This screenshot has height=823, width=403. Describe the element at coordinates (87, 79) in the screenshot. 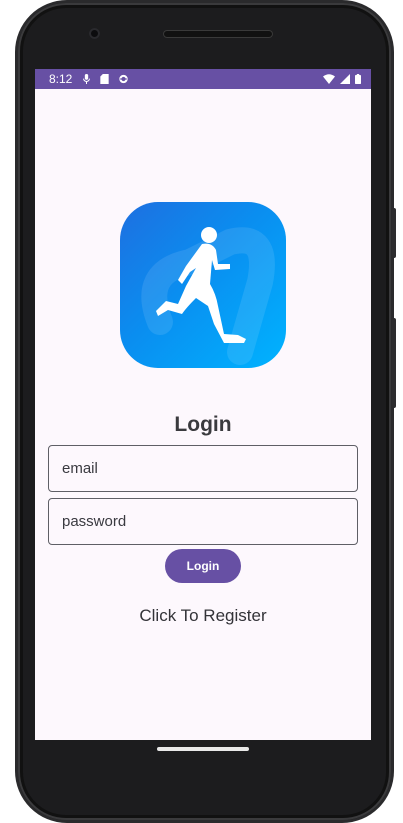

I see `mic-icon` at that location.